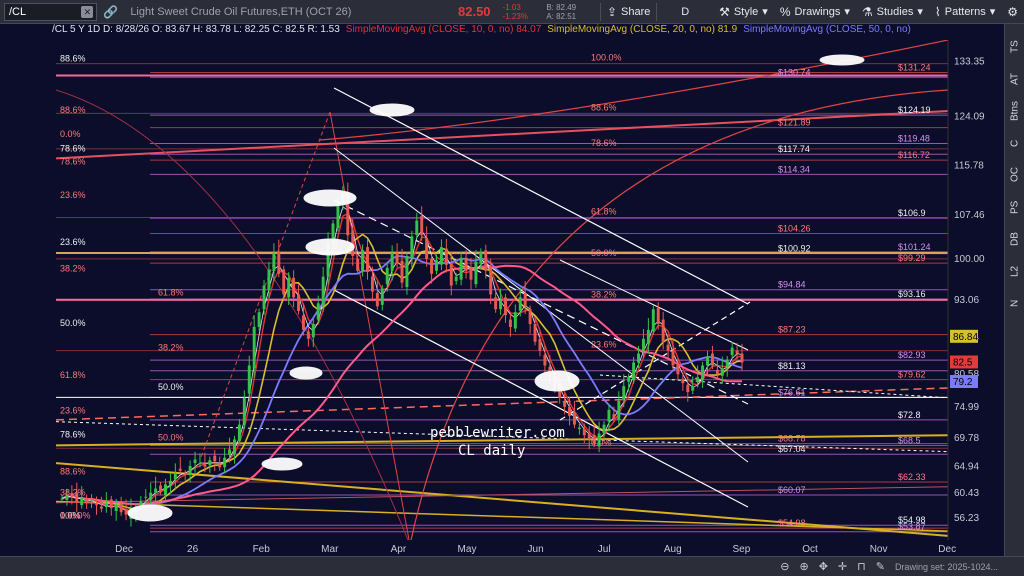  I want to click on pan-icon: ✥, so click(823, 566).